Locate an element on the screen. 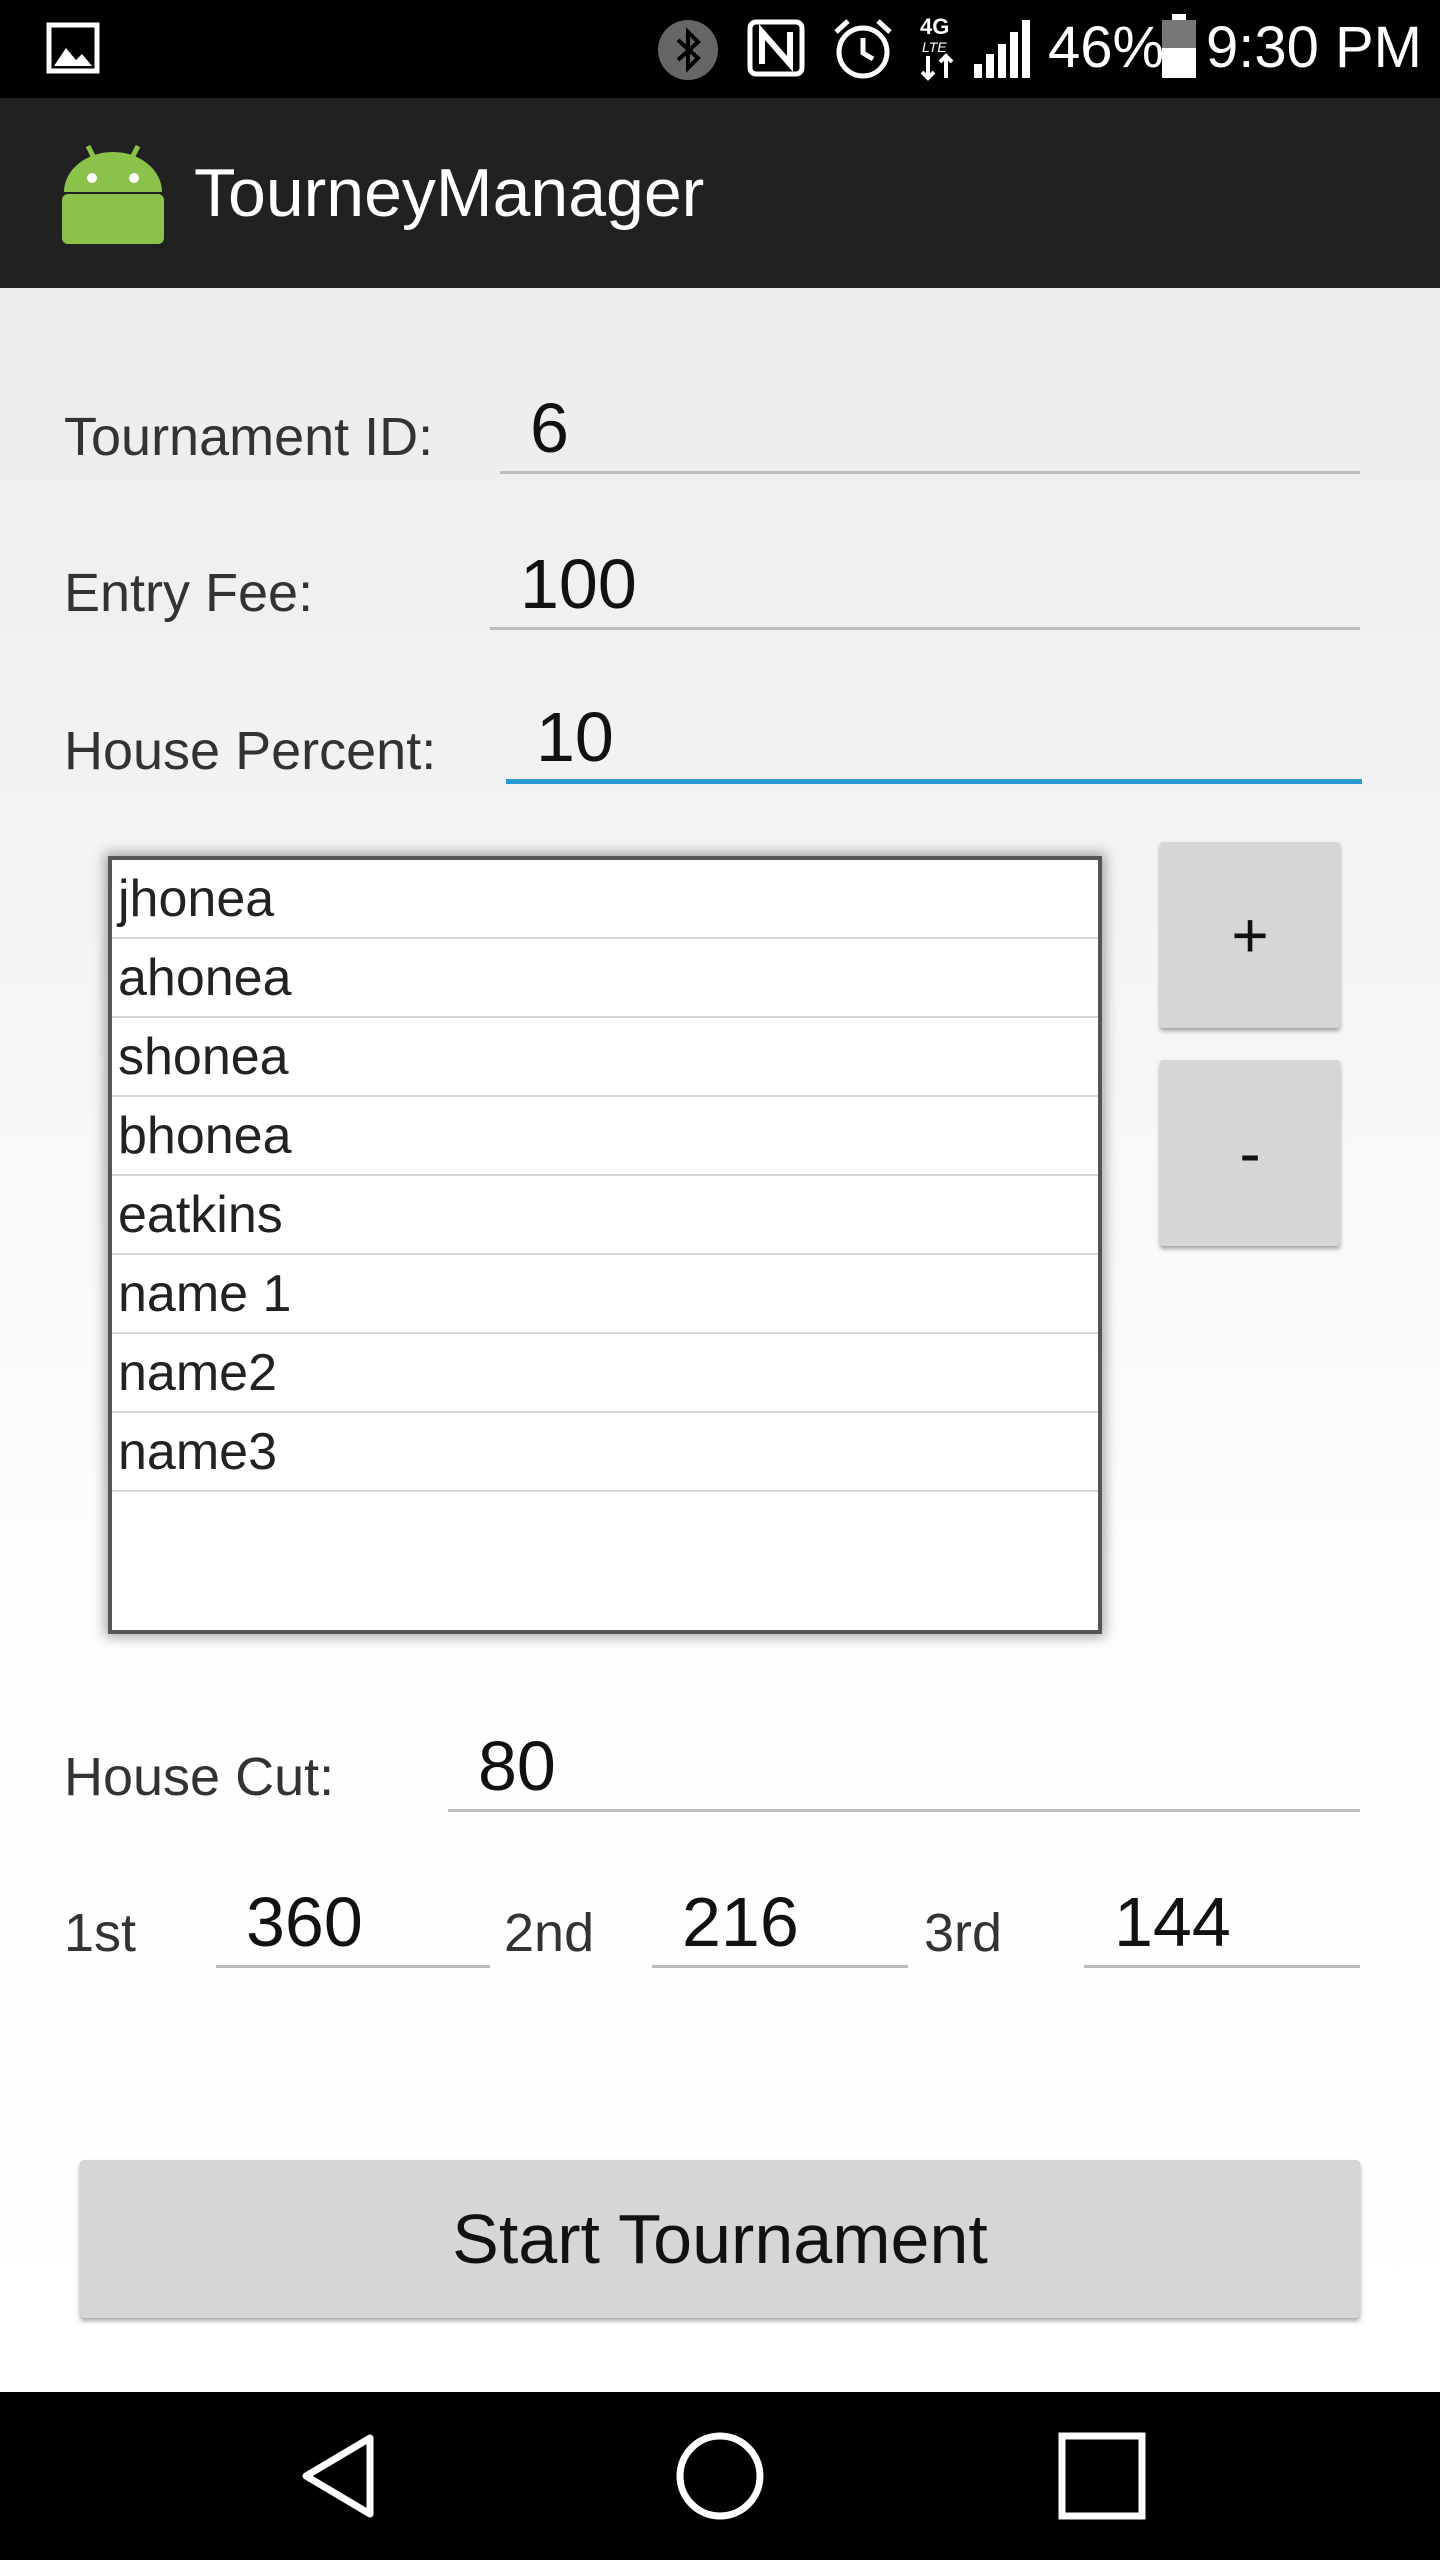 Image resolution: width=1440 pixels, height=2560 pixels. house-cut-input is located at coordinates (904, 1765).